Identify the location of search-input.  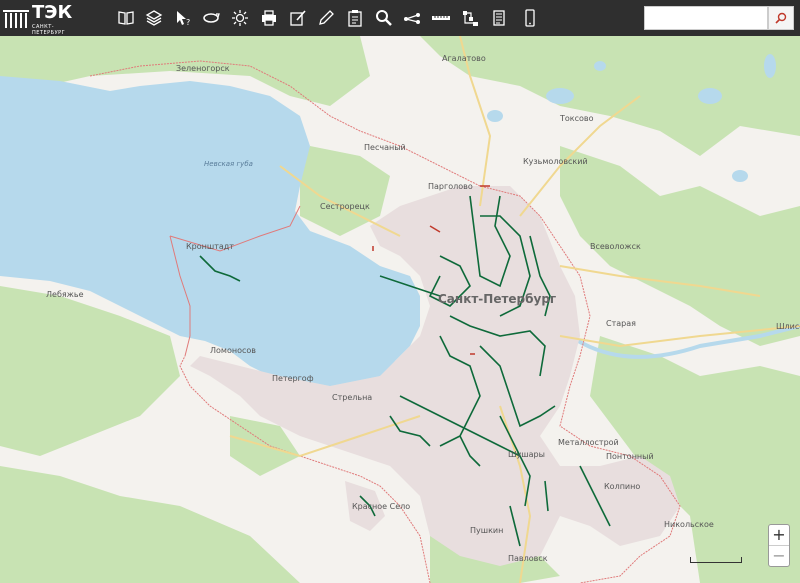
(706, 18).